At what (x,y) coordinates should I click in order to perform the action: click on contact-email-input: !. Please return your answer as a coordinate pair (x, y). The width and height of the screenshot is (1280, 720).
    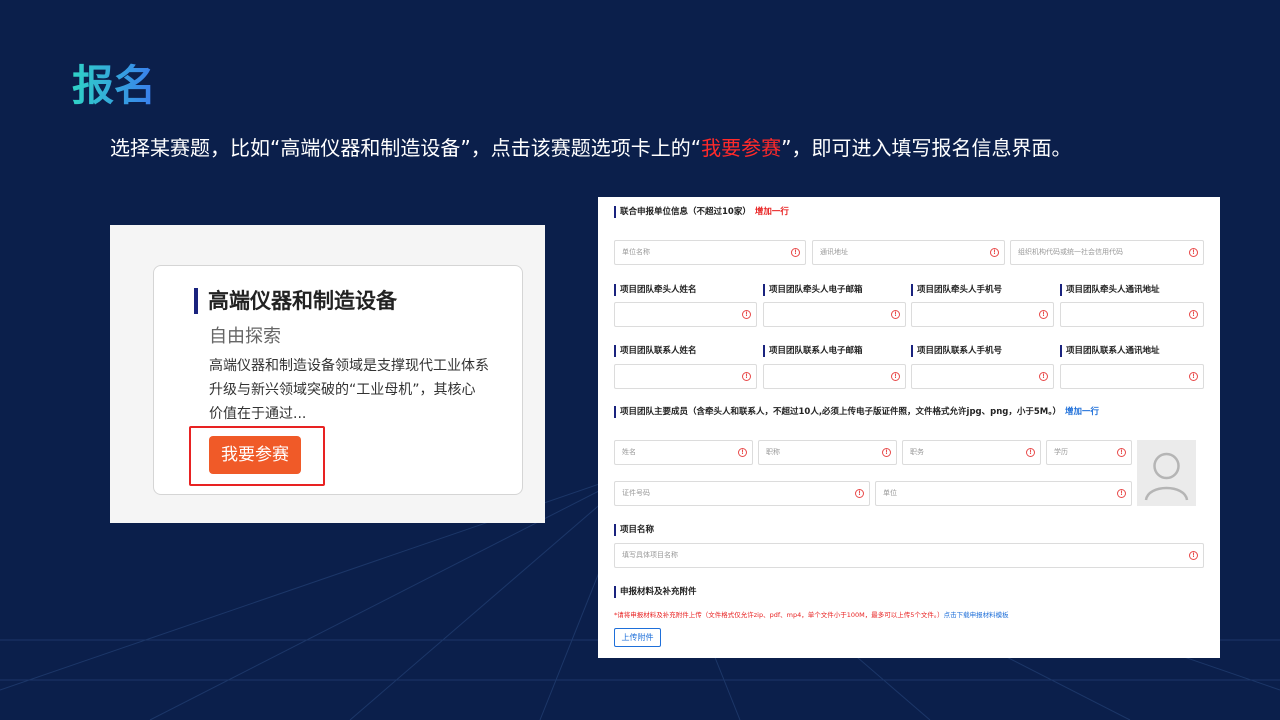
    Looking at the image, I should click on (834, 376).